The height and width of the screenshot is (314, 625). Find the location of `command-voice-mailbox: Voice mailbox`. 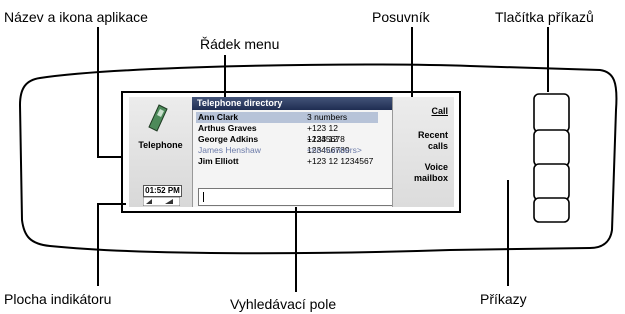

command-voice-mailbox: Voice mailbox is located at coordinates (428, 173).